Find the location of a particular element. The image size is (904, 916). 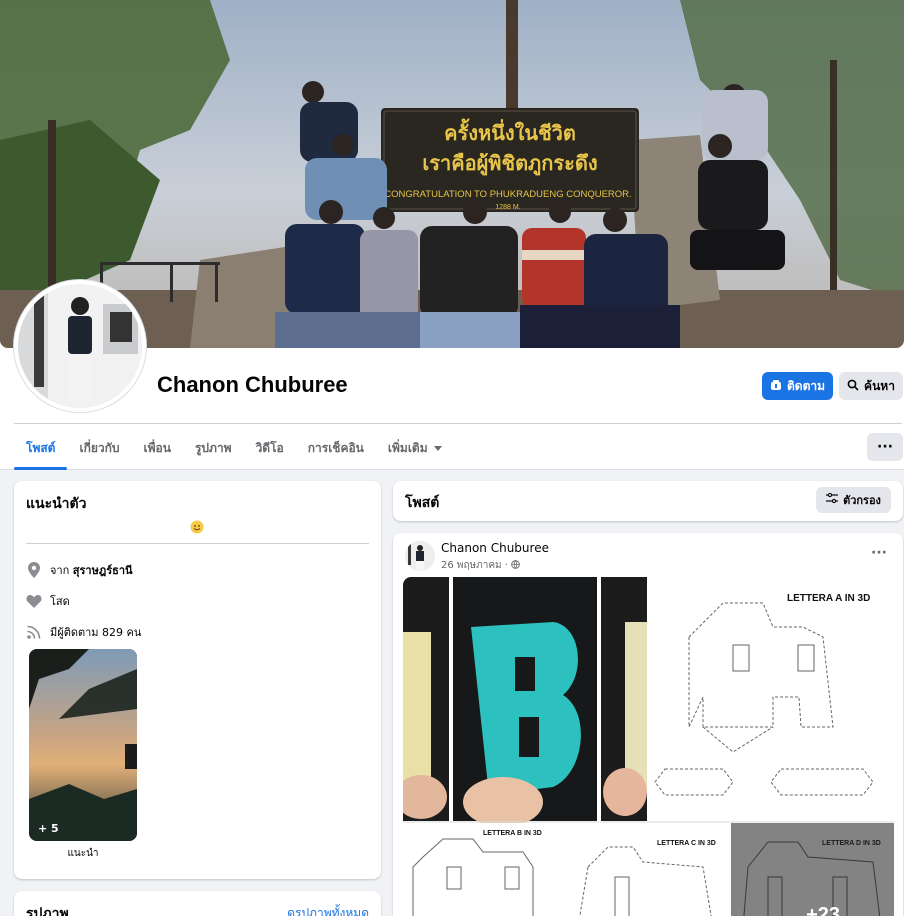

featured-collection: + 5 is located at coordinates (83, 745).